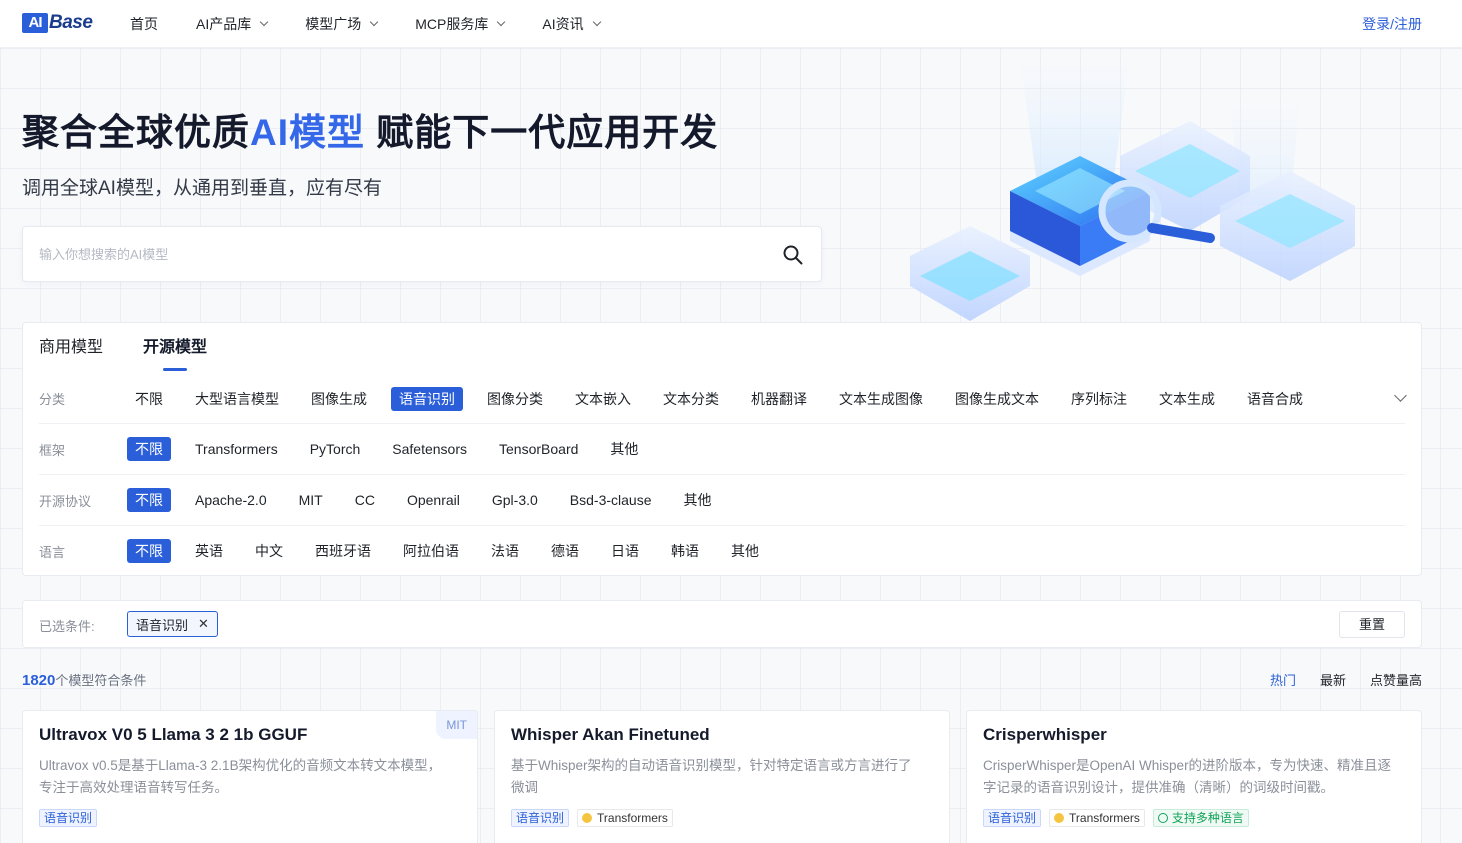 This screenshot has height=843, width=1462. Describe the element at coordinates (997, 399) in the screenshot. I see `filter-option-category: 图像生成文本` at that location.